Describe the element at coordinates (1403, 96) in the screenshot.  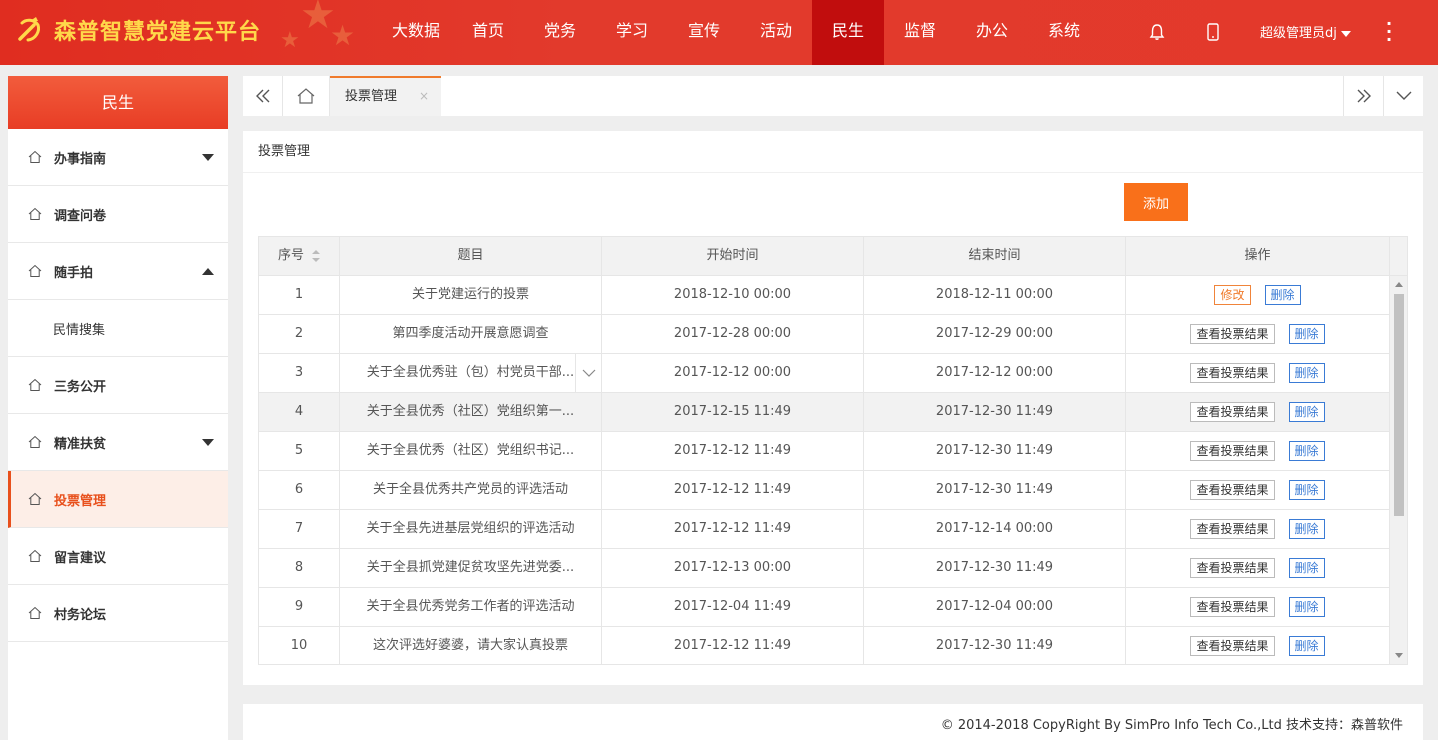
I see `tab-options-button` at that location.